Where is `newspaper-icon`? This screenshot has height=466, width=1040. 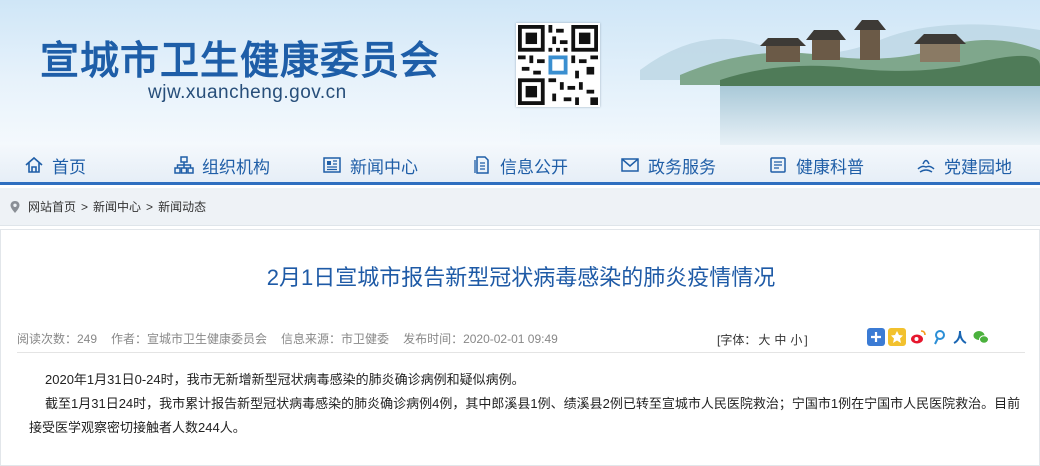
newspaper-icon is located at coordinates (332, 165).